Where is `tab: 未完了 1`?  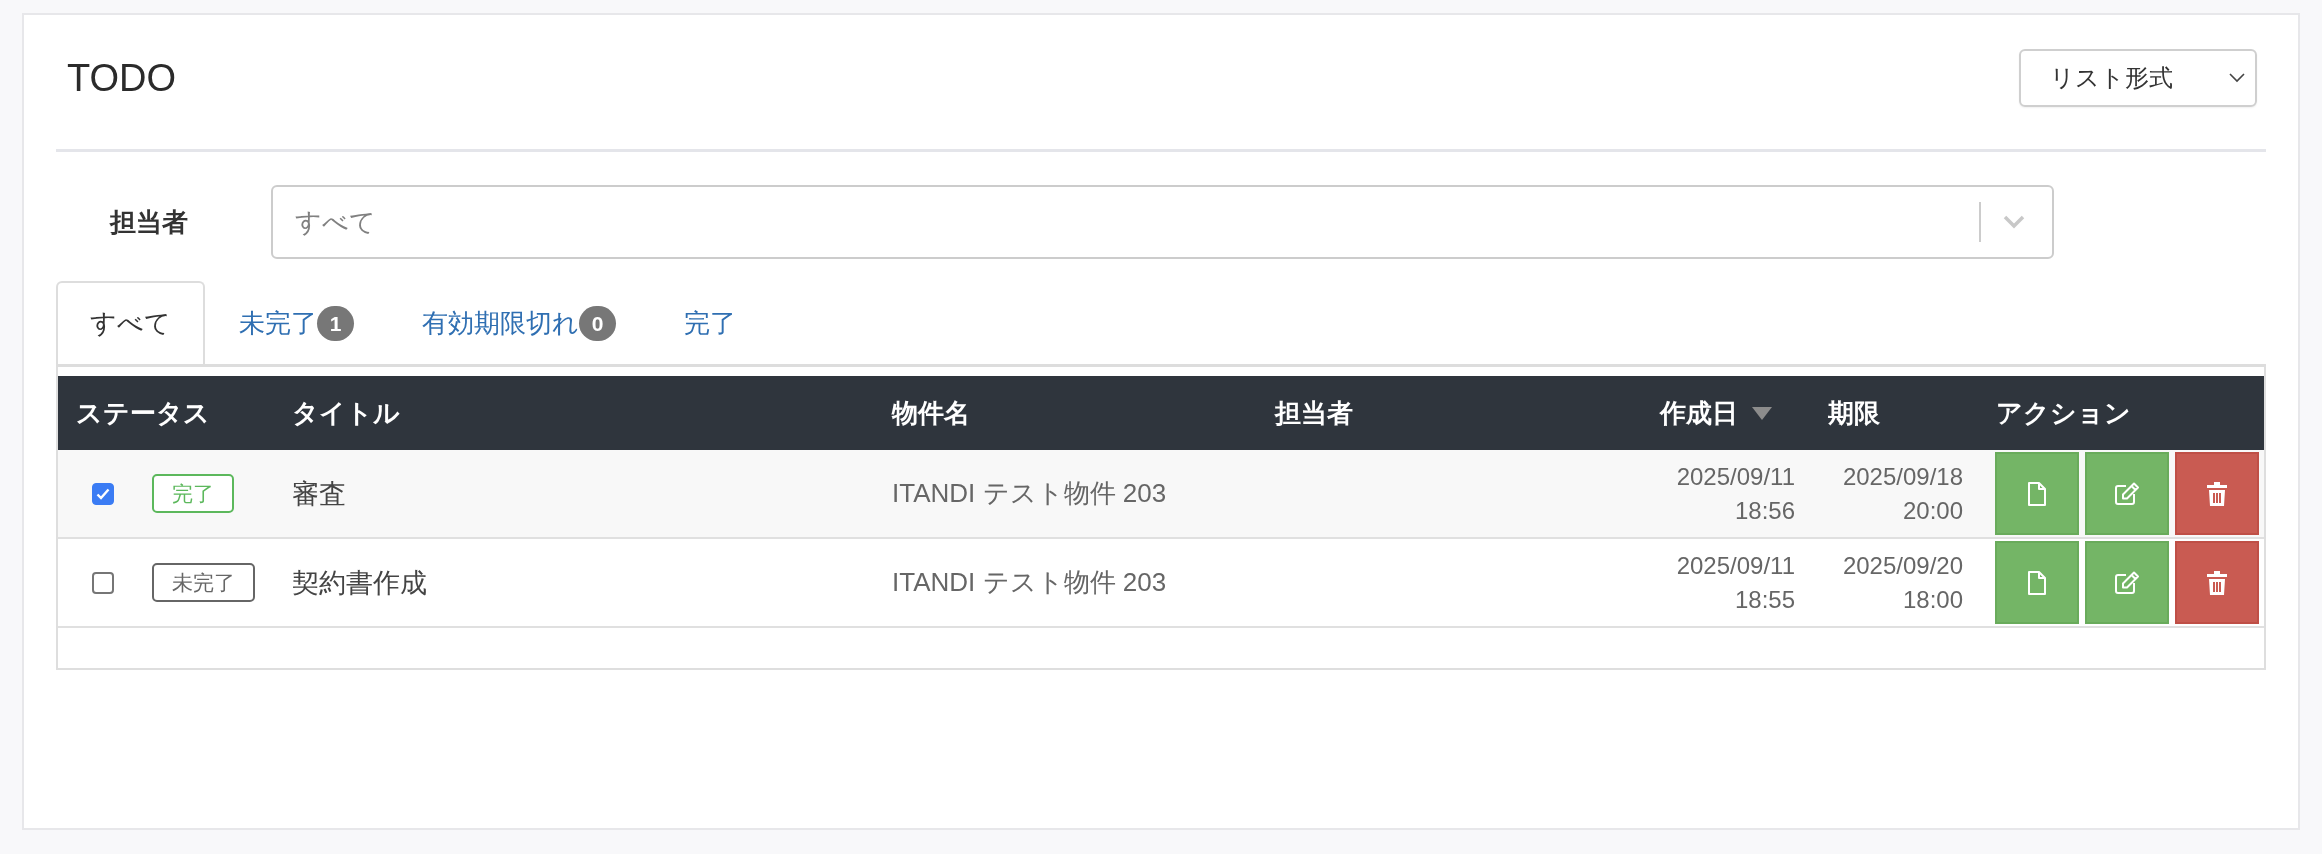 tab: 未完了 1 is located at coordinates (296, 322).